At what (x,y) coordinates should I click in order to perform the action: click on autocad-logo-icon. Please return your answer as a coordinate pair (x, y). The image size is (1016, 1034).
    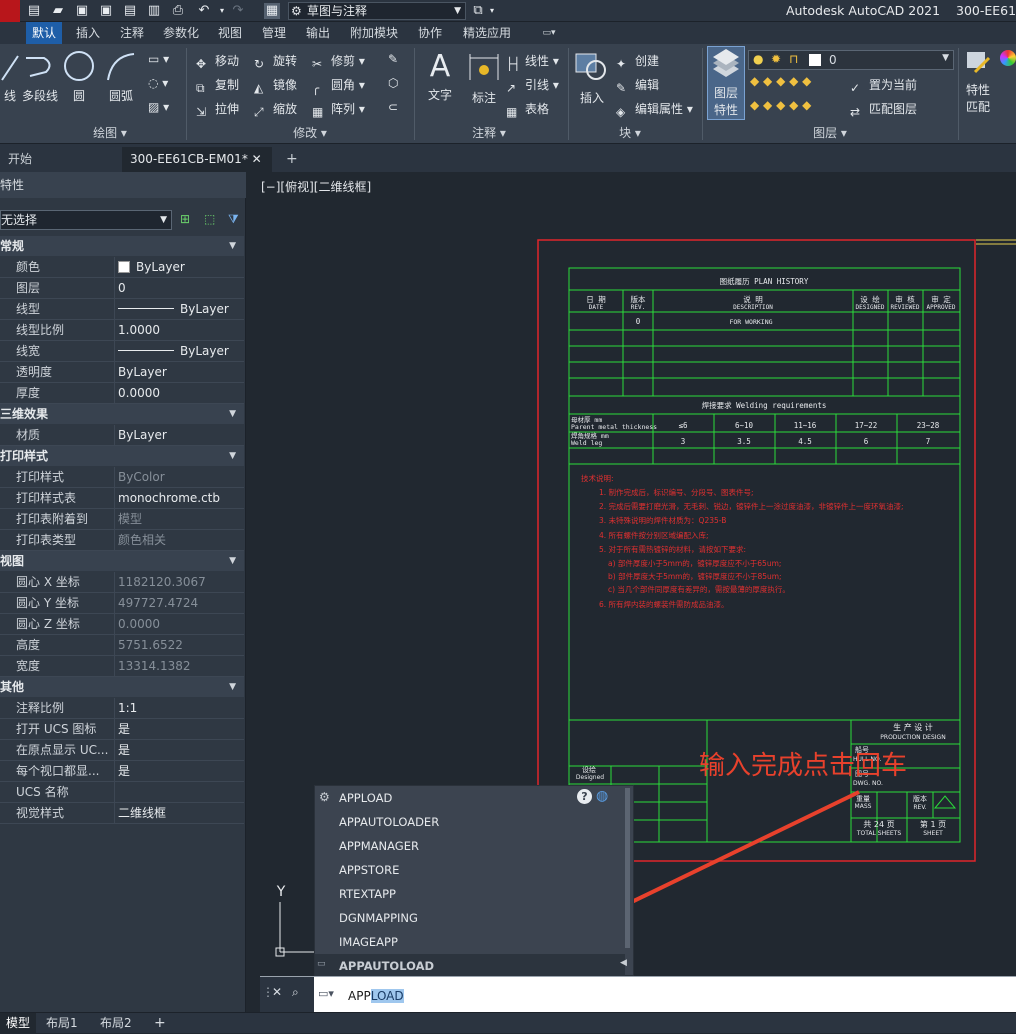
    Looking at the image, I should click on (10, 11).